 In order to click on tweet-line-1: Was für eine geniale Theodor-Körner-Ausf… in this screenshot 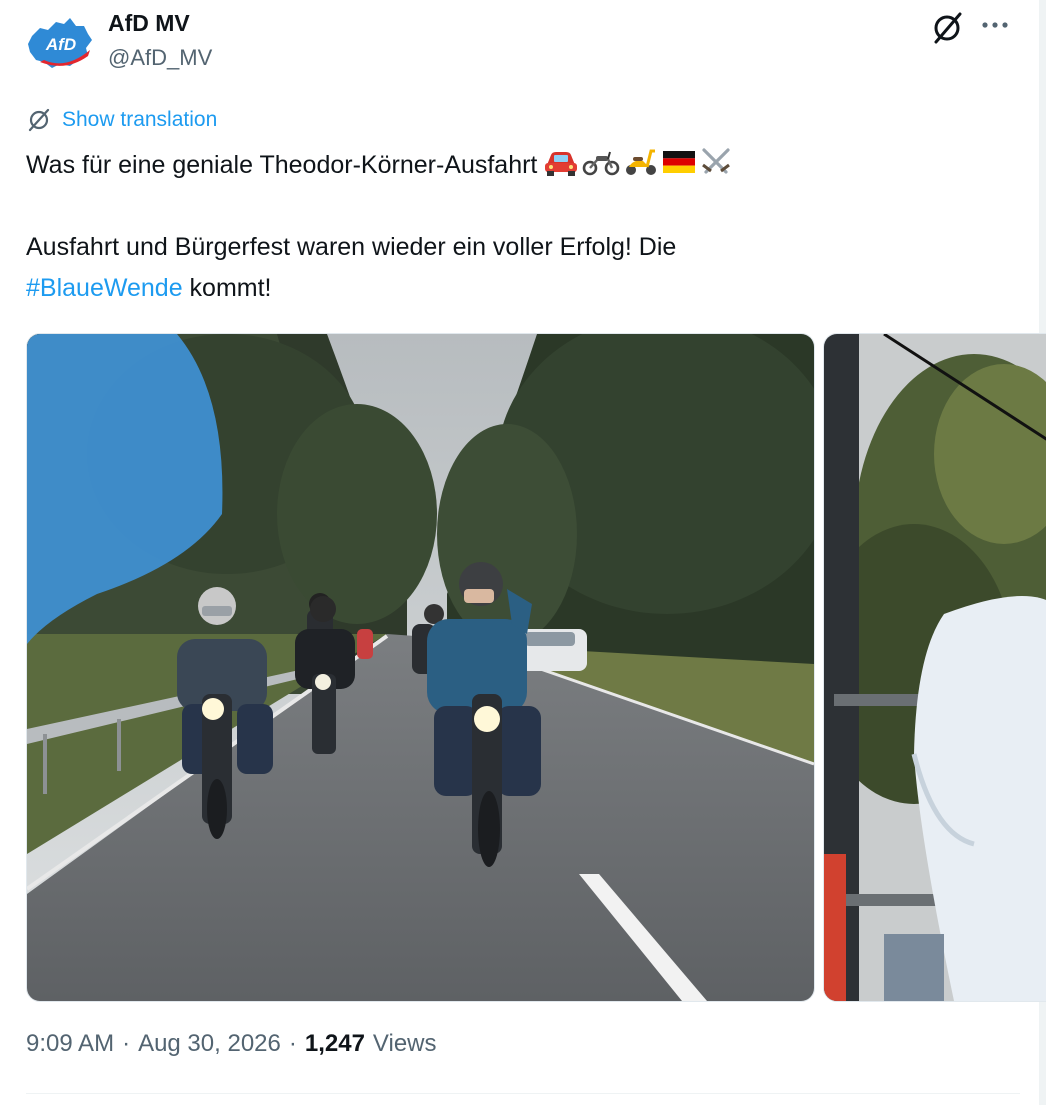, I will do `click(516, 165)`.